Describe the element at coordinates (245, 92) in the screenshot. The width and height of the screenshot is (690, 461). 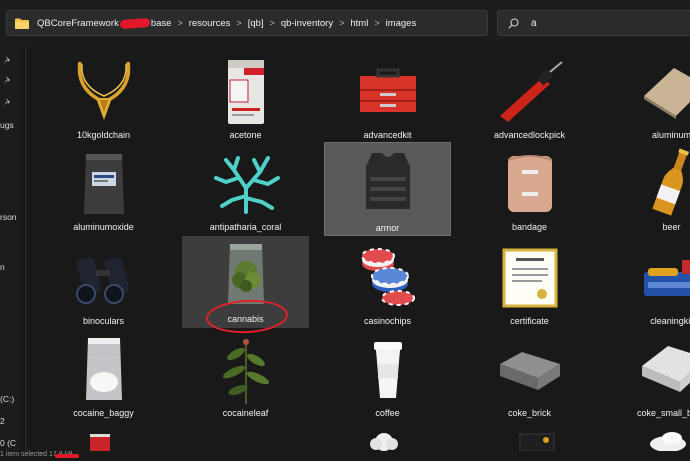
I see `acetone-can-icon` at that location.